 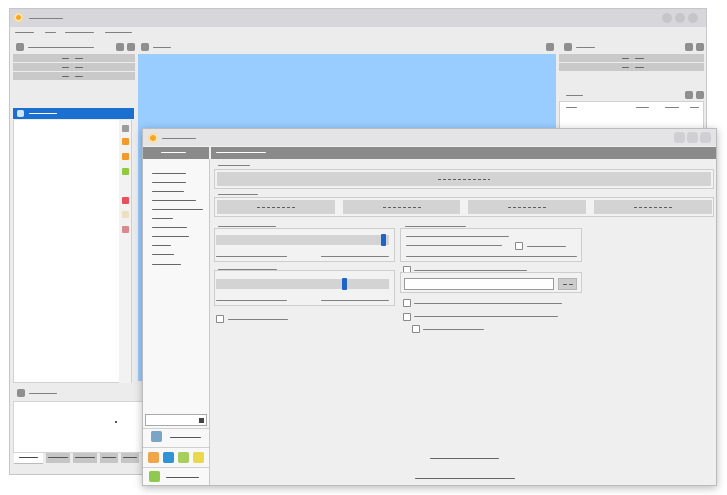 I want to click on button-label-line, so click(x=527, y=207).